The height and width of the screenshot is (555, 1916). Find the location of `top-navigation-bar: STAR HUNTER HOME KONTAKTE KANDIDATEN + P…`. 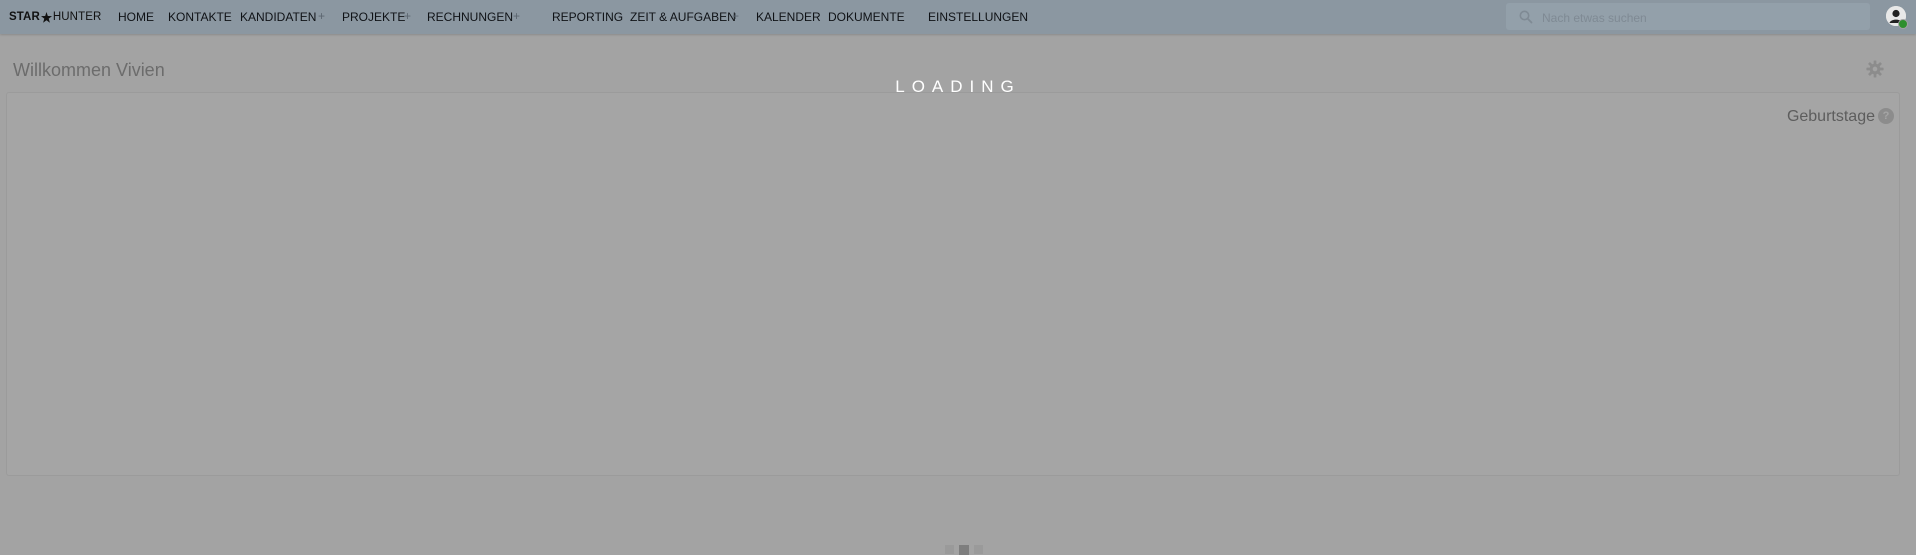

top-navigation-bar: STAR HUNTER HOME KONTAKTE KANDIDATEN + P… is located at coordinates (958, 17).